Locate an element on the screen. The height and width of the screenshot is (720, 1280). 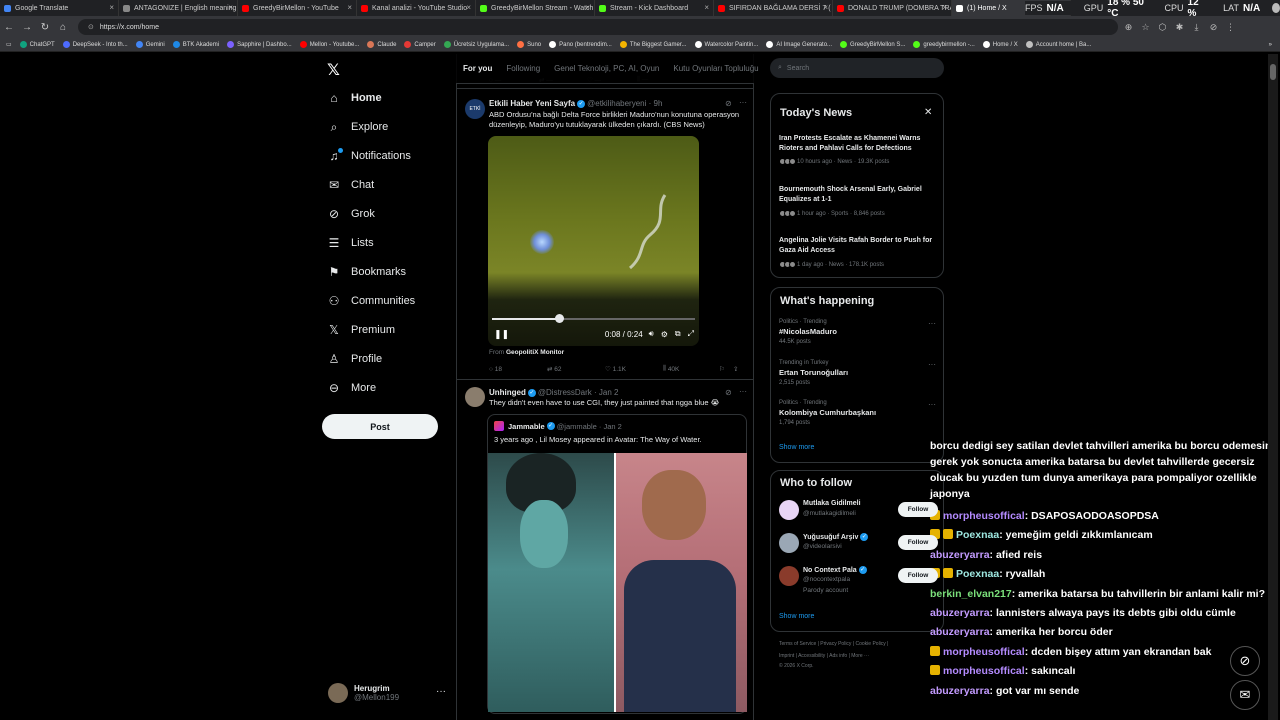
share-icon: ⇪ is located at coordinates (735, 369).